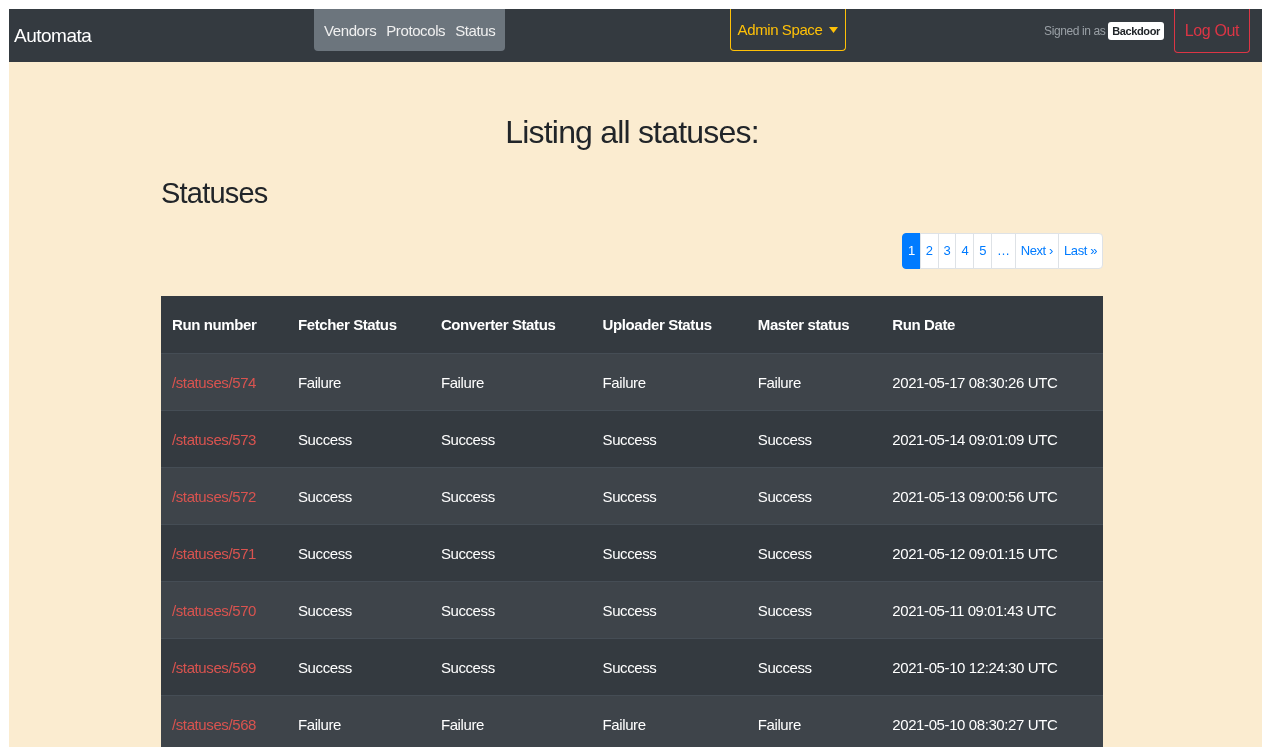 This screenshot has width=1262, height=747. What do you see at coordinates (411, 30) in the screenshot?
I see `nav-link: Protocols` at bounding box center [411, 30].